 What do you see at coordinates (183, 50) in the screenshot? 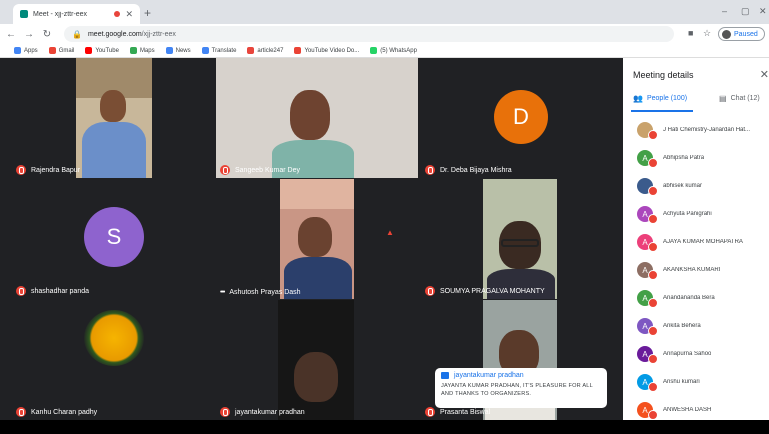
I see `bookmark-label: News` at bounding box center [183, 50].